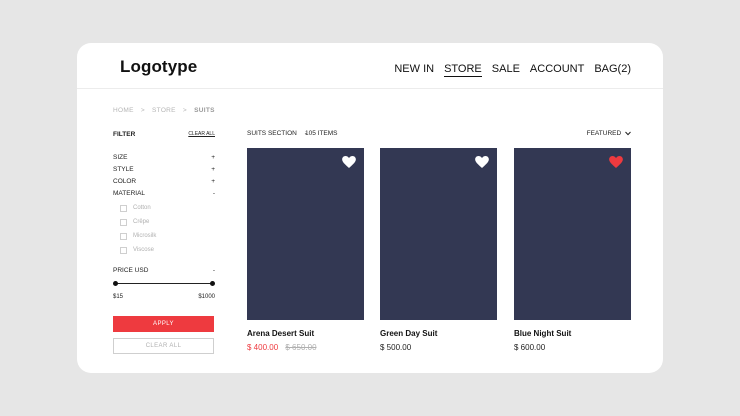 This screenshot has width=740, height=416. Describe the element at coordinates (414, 70) in the screenshot. I see `nav-new-in: NEW IN` at that location.